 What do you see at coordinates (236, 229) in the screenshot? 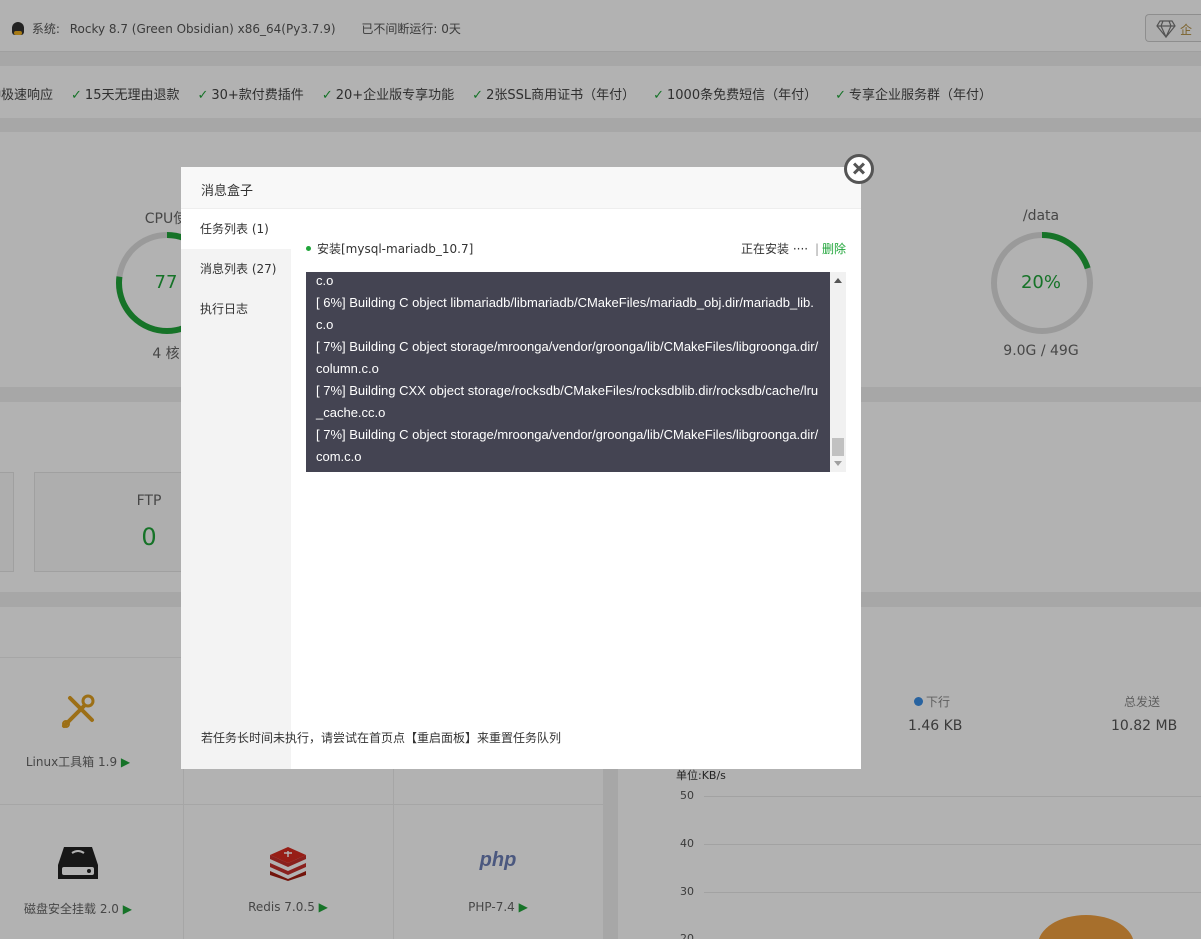
I see `tab-task-list: 任务列表 (1)` at bounding box center [236, 229].